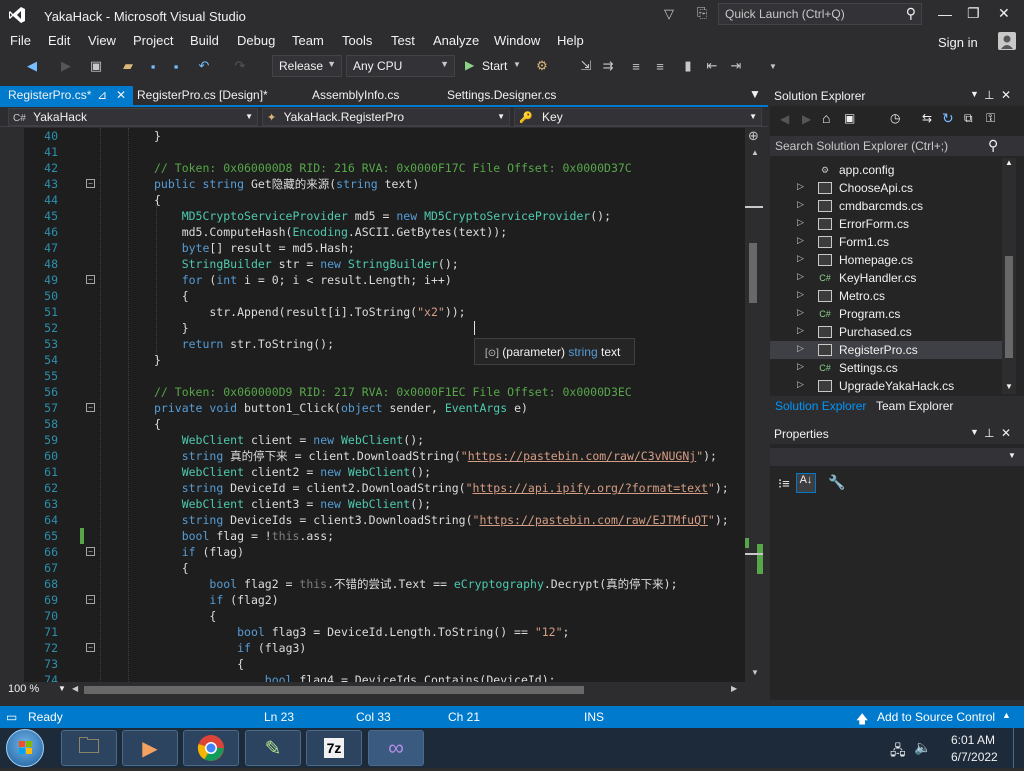 The height and width of the screenshot is (771, 1024). I want to click on step-into-icon: ⇲, so click(586, 66).